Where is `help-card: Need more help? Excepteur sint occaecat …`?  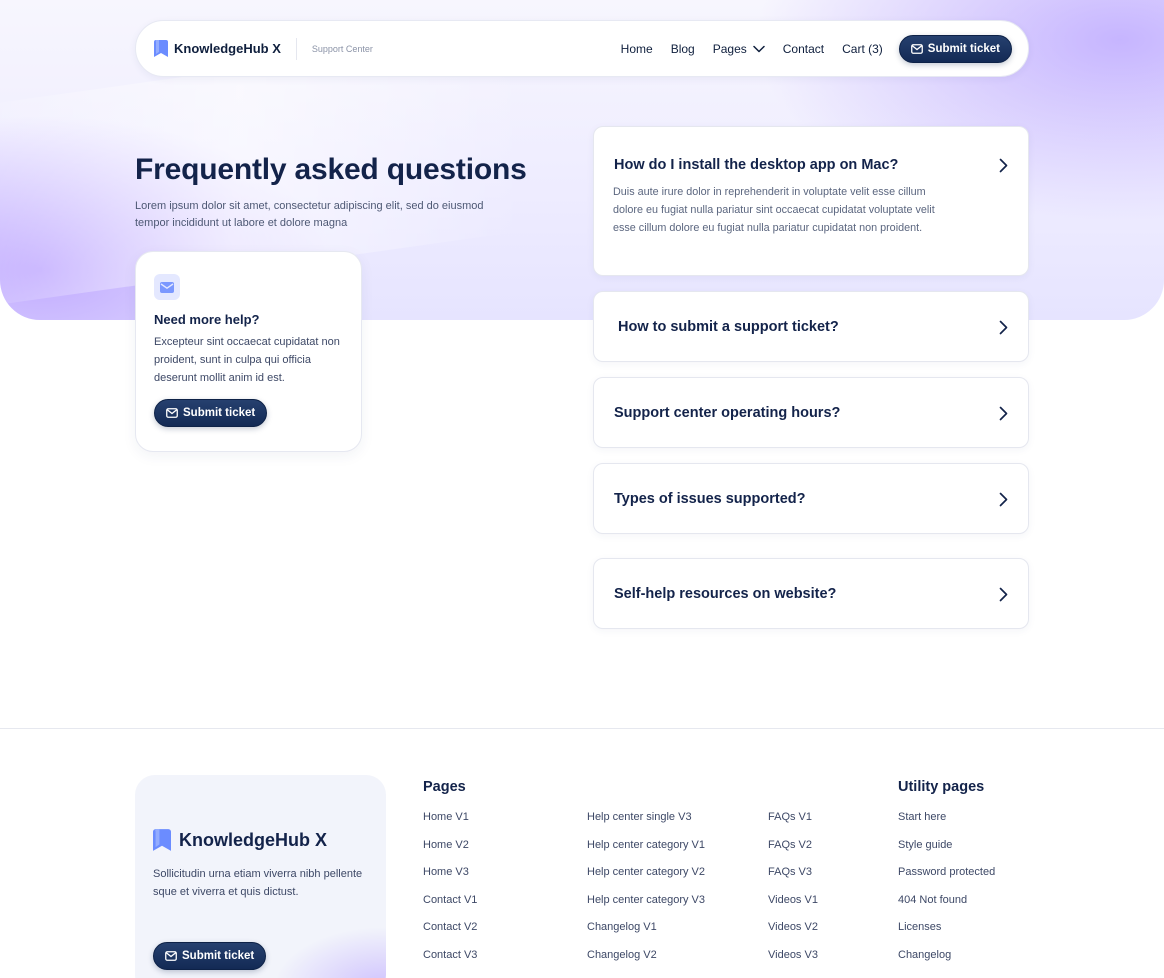 help-card: Need more help? Excepteur sint occaecat … is located at coordinates (248, 351).